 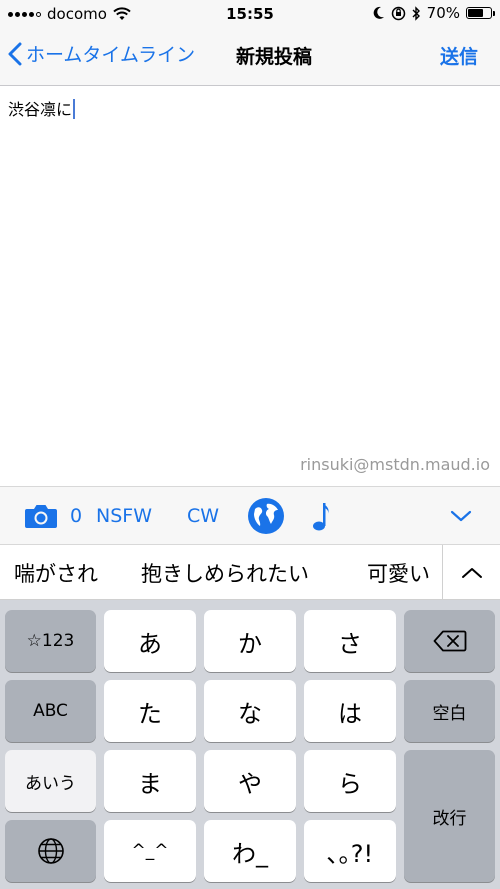 I want to click on space-key: 空白, so click(x=449, y=711).